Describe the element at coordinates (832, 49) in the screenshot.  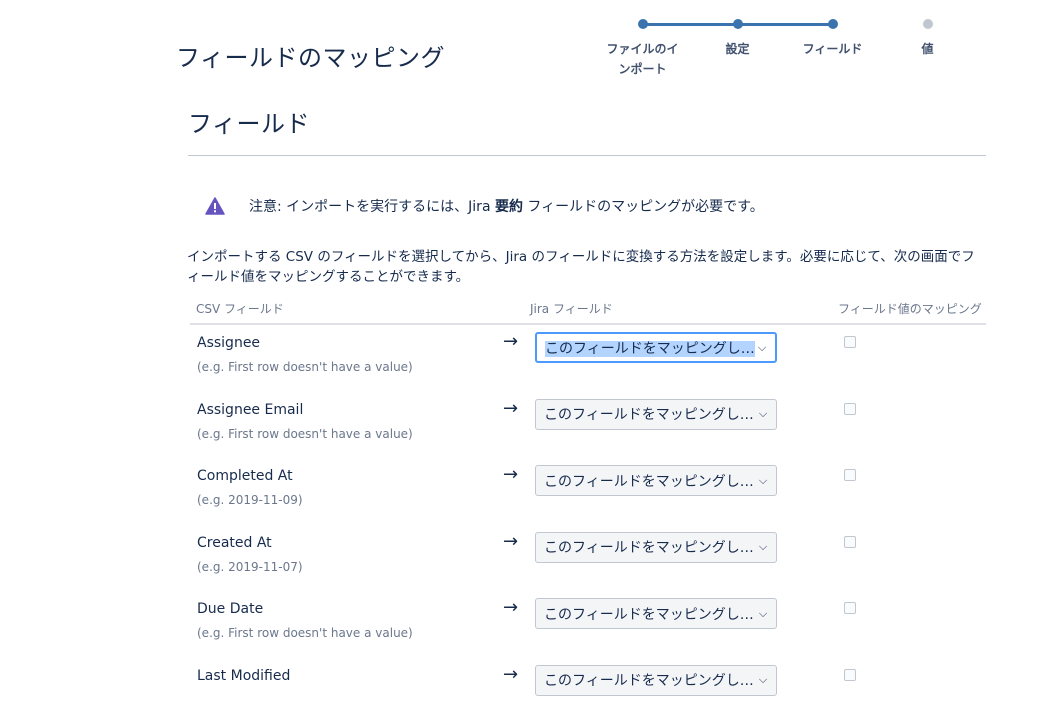
I see `step-label: フィールド` at that location.